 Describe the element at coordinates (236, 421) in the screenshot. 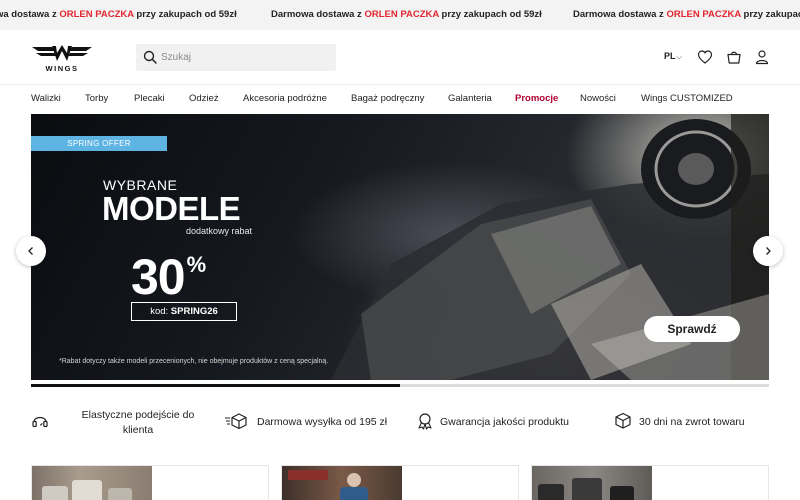

I see `delivery-box-icon` at that location.